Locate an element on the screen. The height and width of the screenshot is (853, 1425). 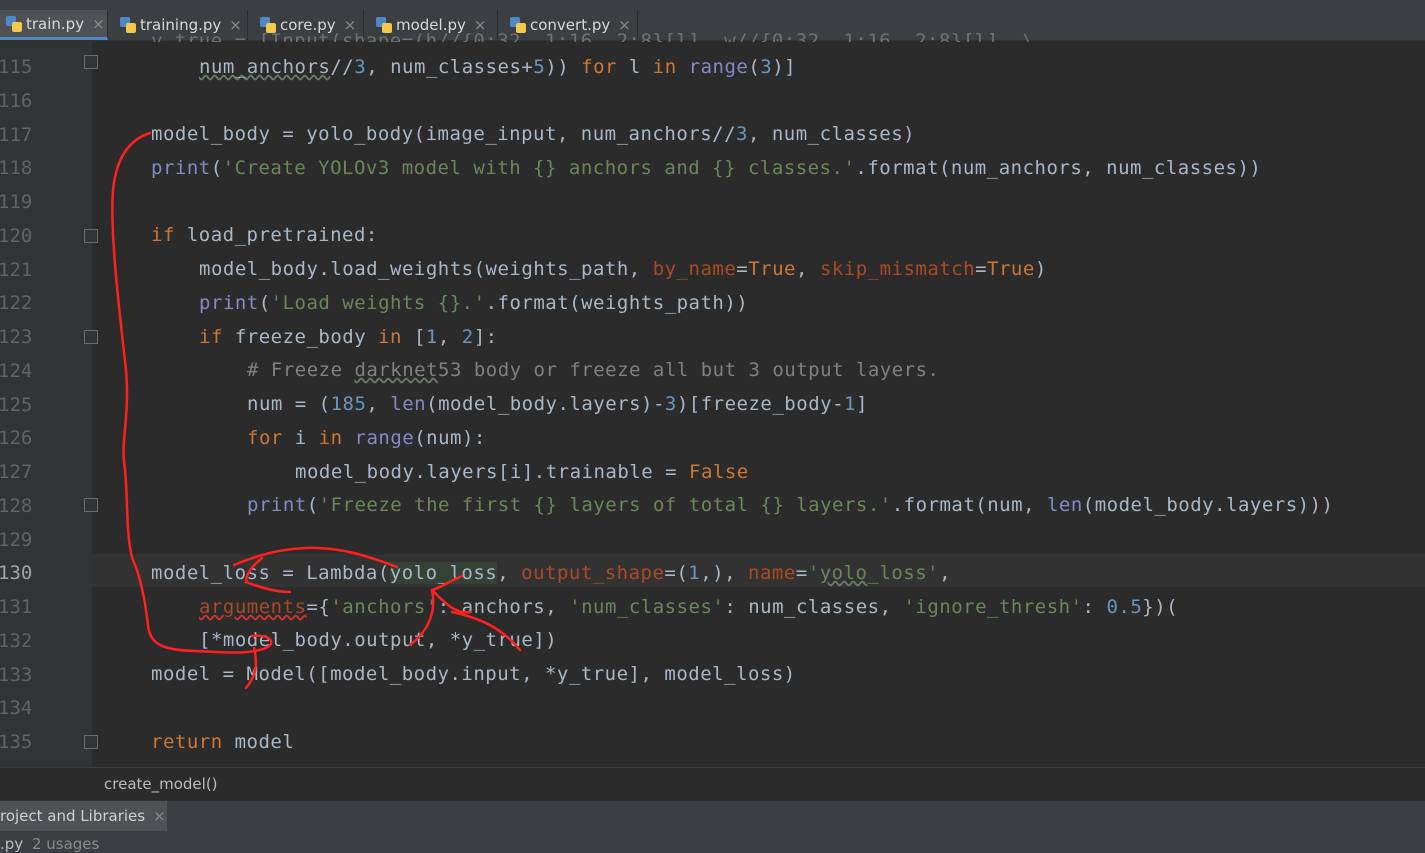
line-number: 130 is located at coordinates (16, 573).